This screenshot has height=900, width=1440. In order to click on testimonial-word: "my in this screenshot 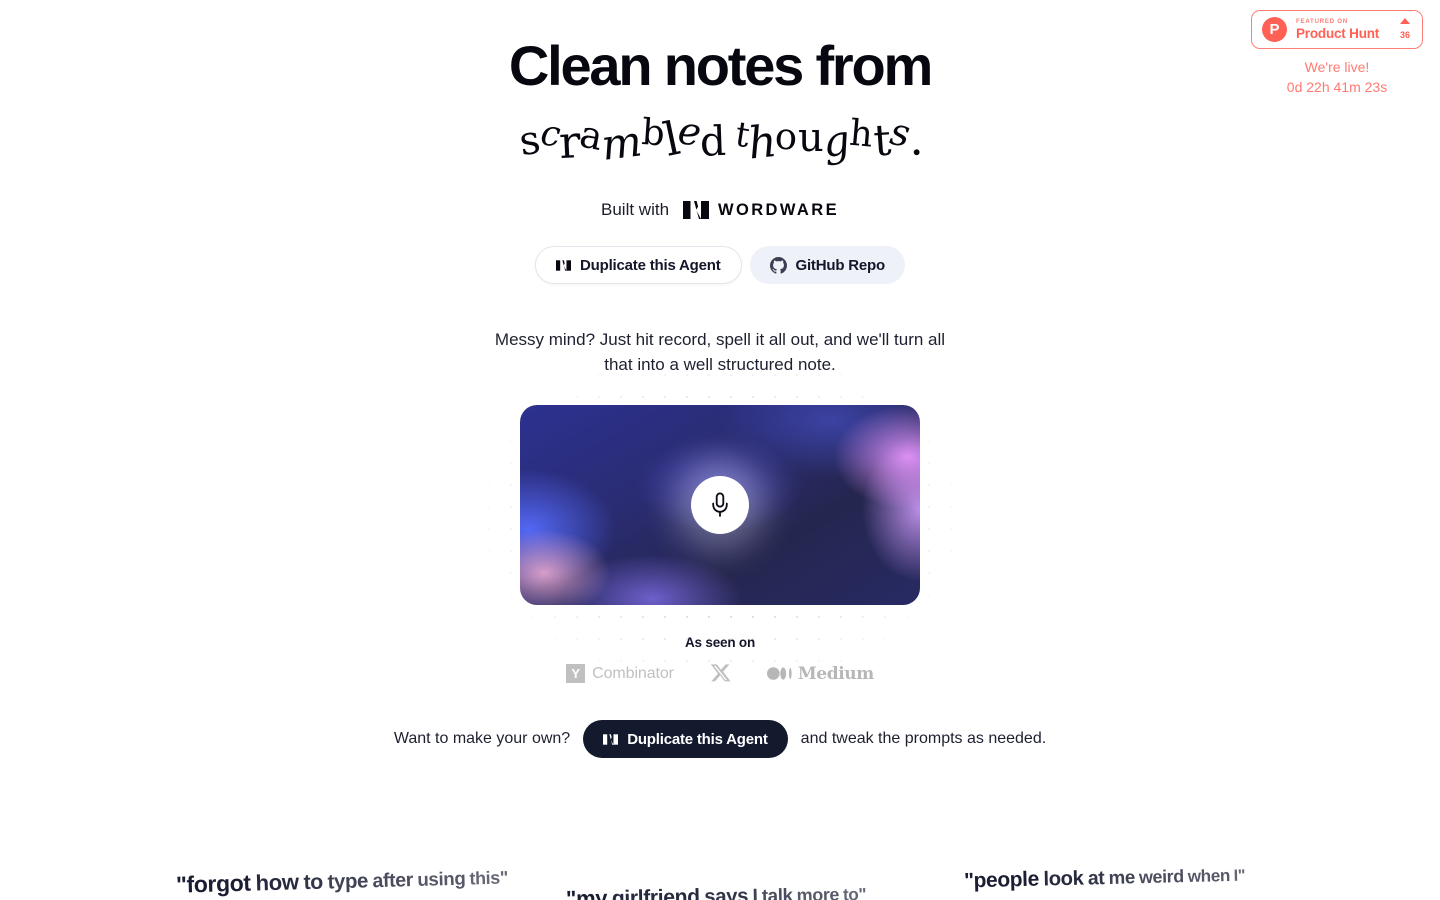, I will do `click(586, 892)`.